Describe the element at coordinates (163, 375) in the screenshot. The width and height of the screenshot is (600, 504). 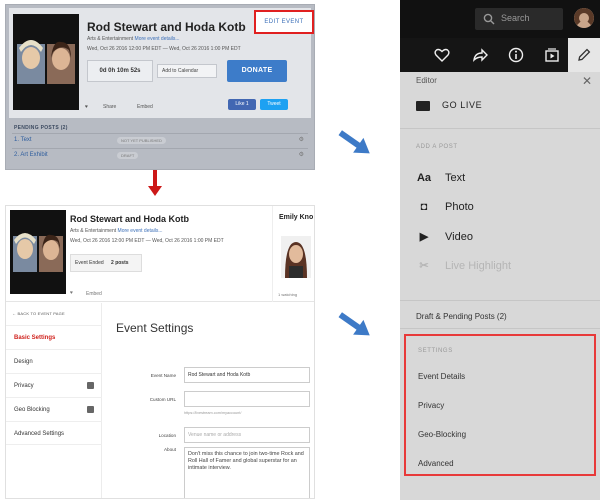
I see `event-name-label: Event Name` at that location.